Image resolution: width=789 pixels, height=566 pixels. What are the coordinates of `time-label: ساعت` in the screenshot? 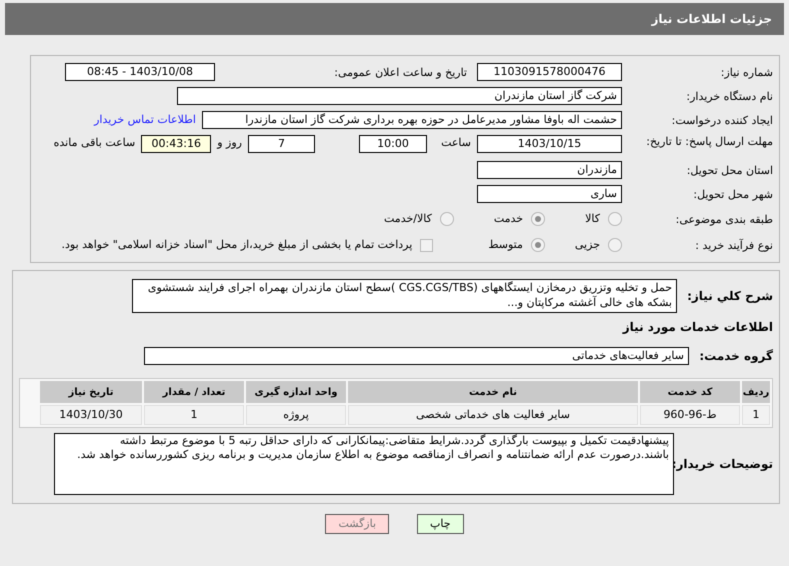 It's located at (455, 143).